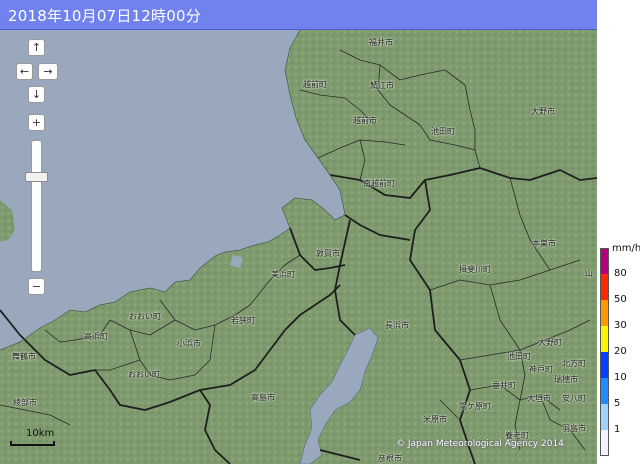 This screenshot has height=464, width=640. I want to click on city-label: 敦賀市, so click(328, 253).